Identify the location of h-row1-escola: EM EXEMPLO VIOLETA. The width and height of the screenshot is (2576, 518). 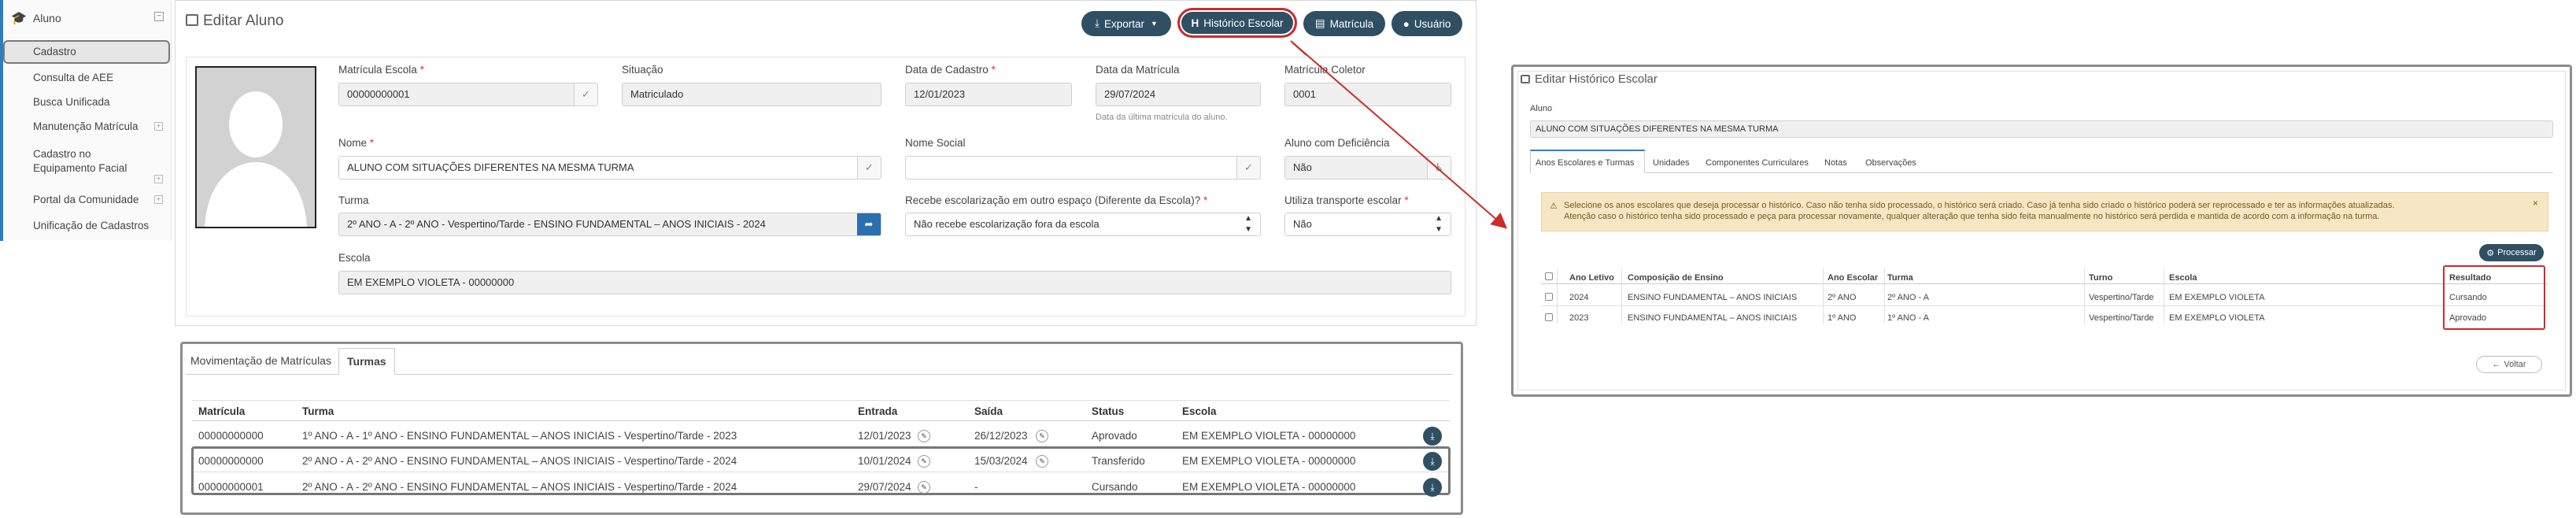
(2217, 318).